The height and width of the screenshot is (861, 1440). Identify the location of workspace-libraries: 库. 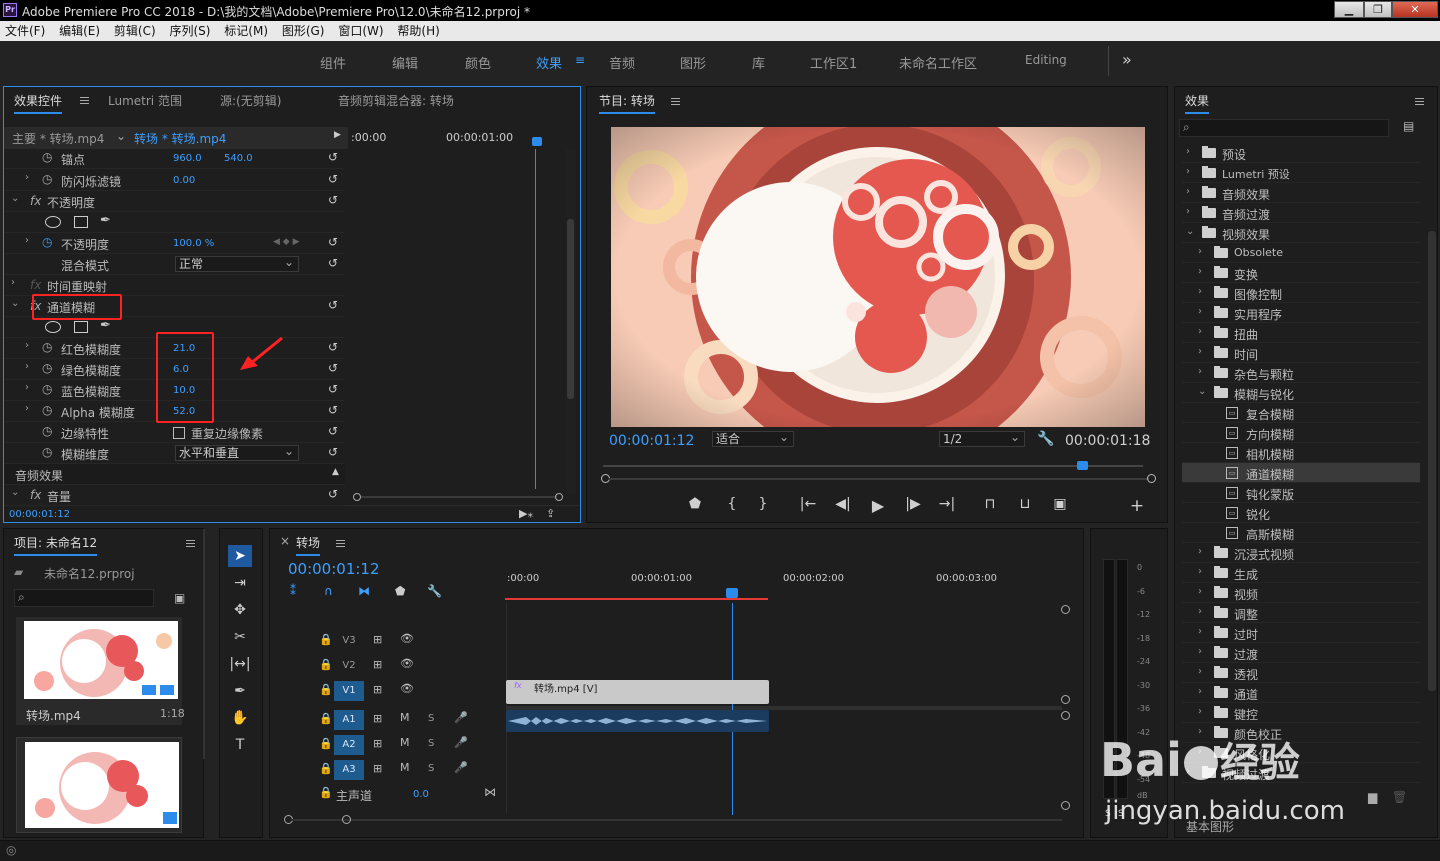
(758, 62).